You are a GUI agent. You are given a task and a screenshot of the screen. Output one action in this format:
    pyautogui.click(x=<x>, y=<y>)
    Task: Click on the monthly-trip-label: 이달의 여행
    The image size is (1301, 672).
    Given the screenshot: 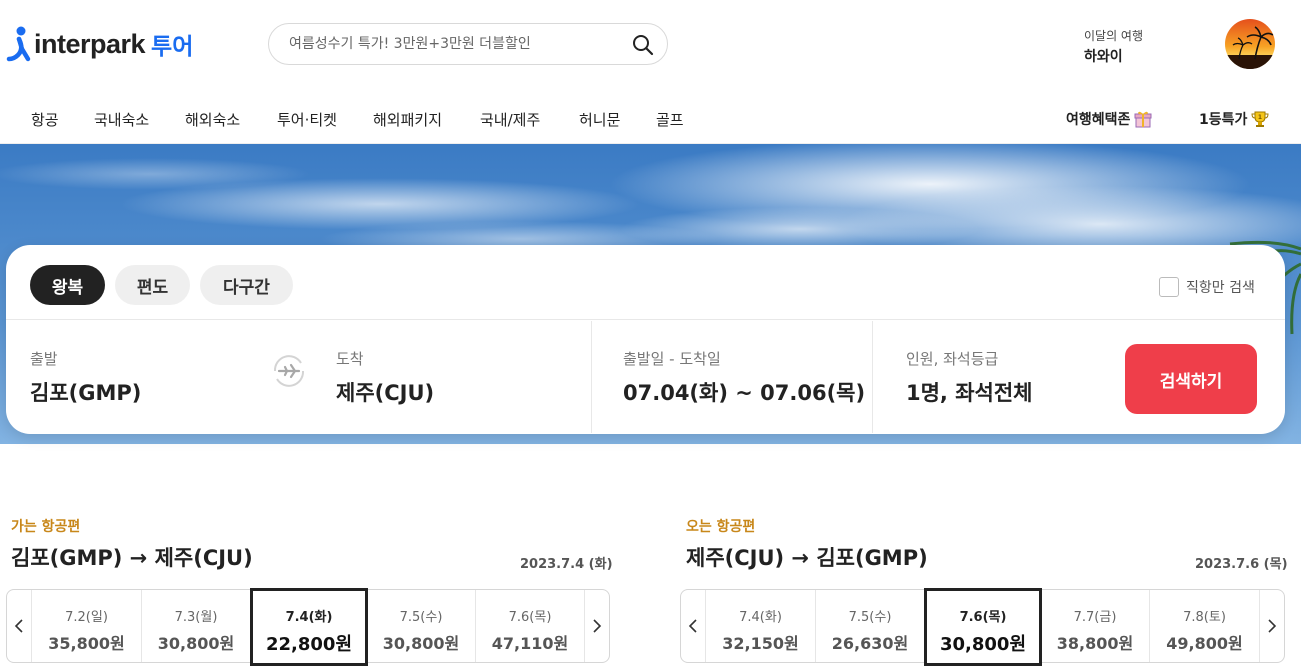 What is the action you would take?
    pyautogui.click(x=1114, y=36)
    